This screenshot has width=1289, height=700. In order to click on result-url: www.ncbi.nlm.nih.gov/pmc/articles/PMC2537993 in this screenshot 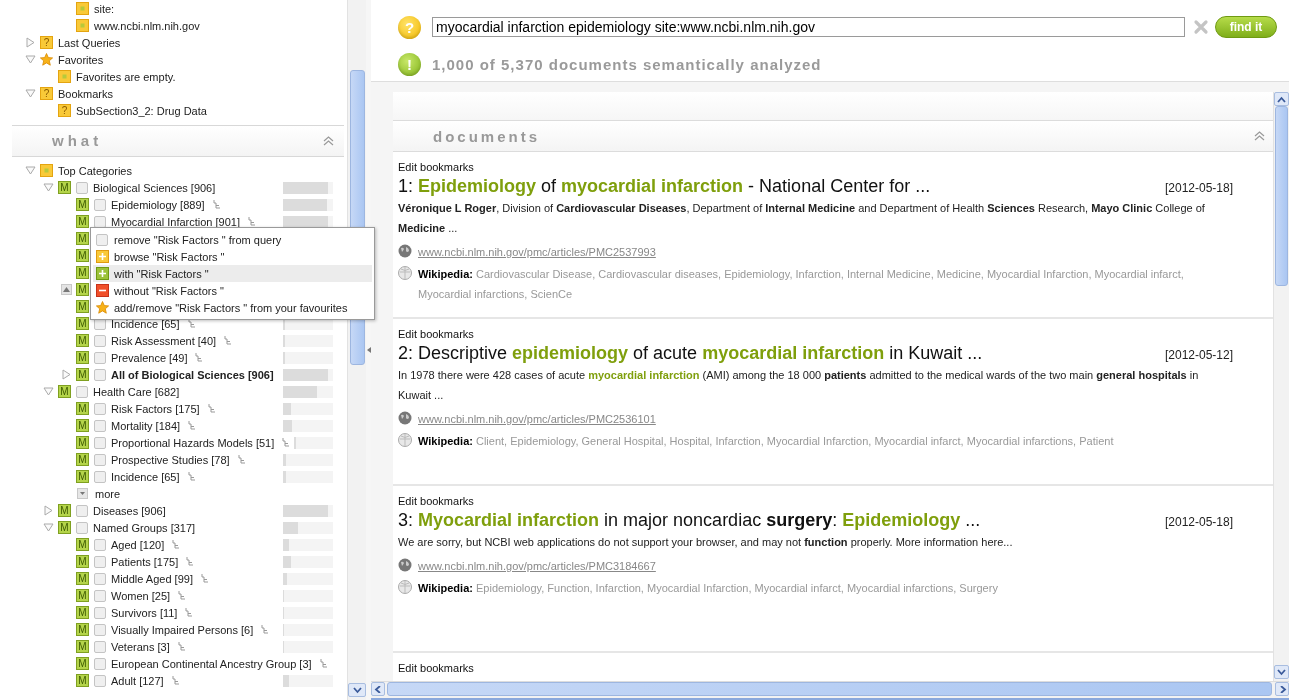, I will do `click(537, 252)`.